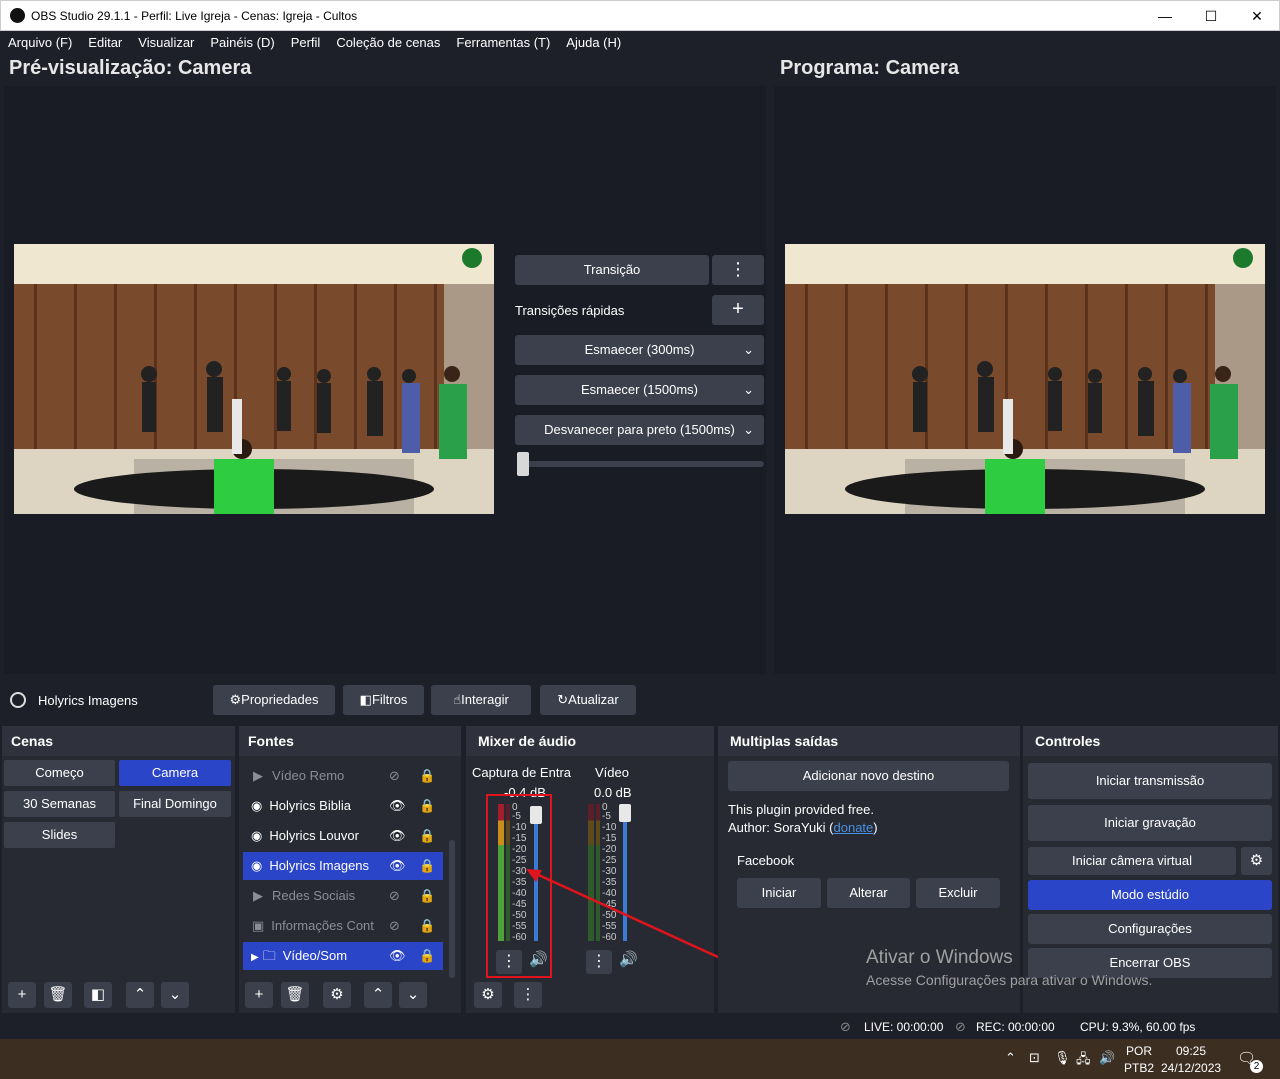 This screenshot has height=1079, width=1280. I want to click on scene-down-button: ⌄, so click(175, 995).